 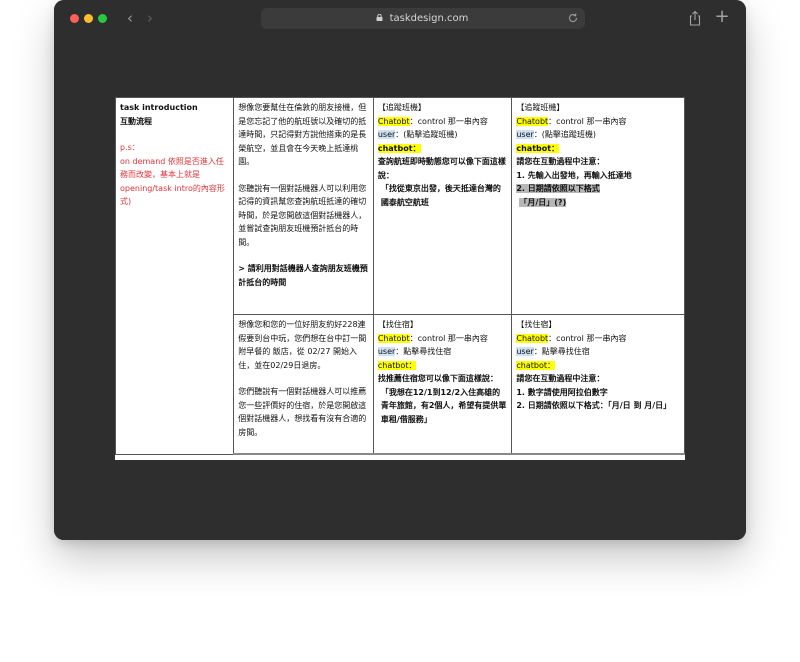 I want to click on hotel-demo-line-1: 找推薦住宿您可以像下面這樣說：, so click(x=437, y=378).